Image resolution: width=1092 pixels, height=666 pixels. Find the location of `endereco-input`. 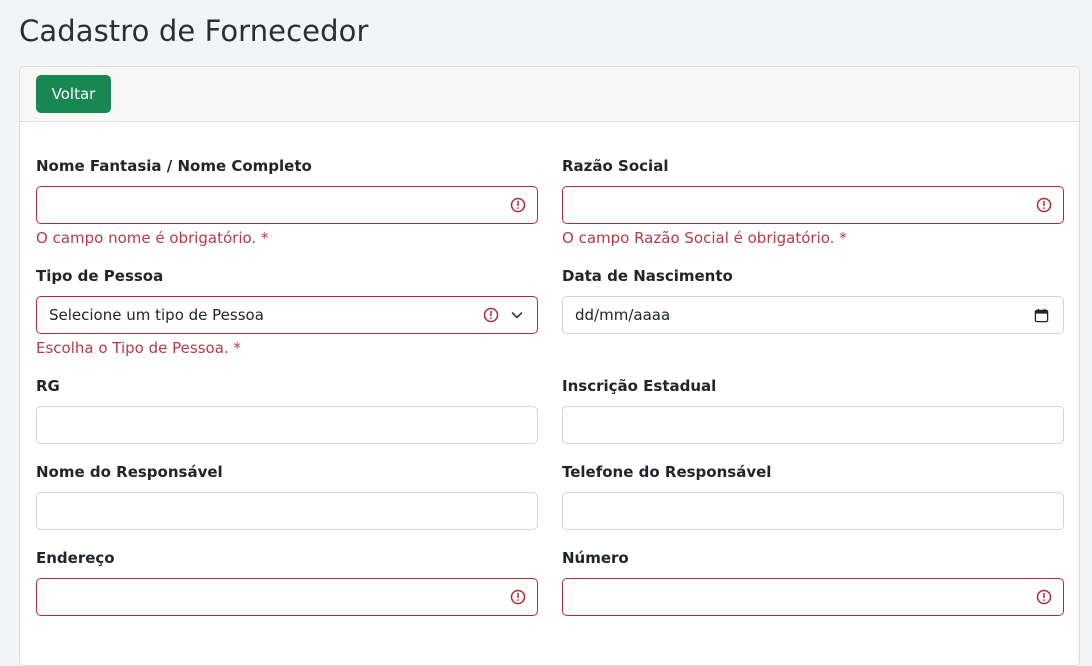

endereco-input is located at coordinates (287, 597).